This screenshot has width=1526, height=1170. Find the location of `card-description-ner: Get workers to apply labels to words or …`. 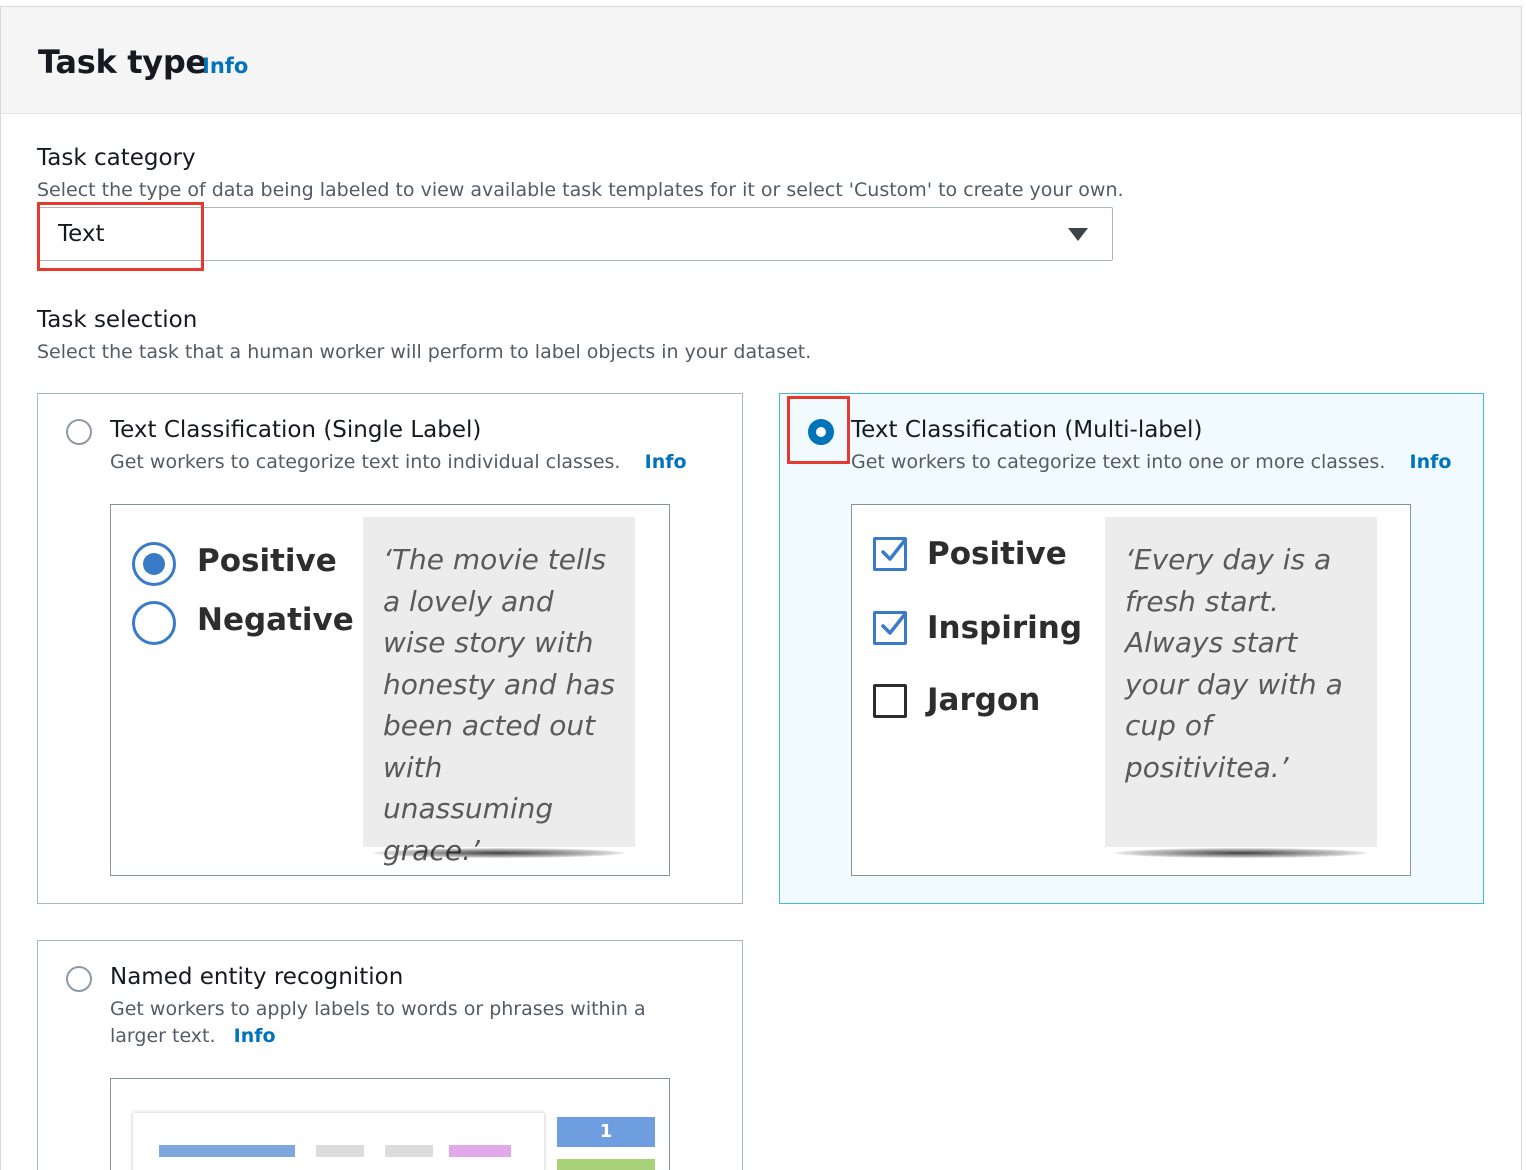

card-description-ner: Get workers to apply labels to words or … is located at coordinates (395, 1023).